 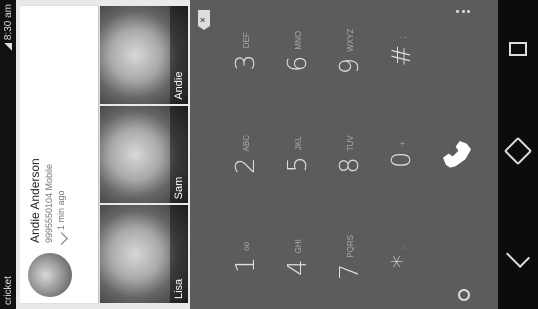 I want to click on favorite-name: Lisa, so click(x=179, y=254).